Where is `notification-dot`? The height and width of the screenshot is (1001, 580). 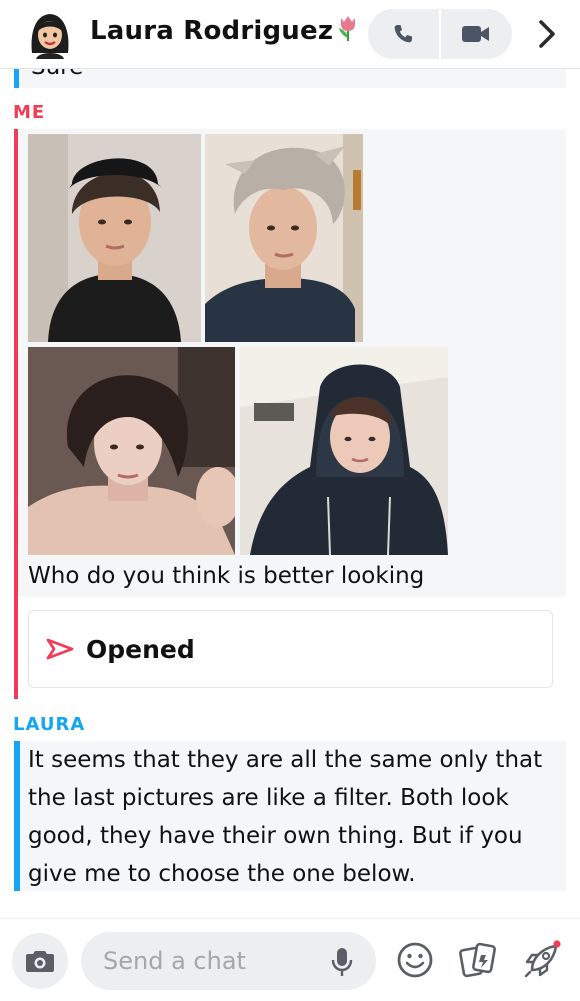 notification-dot is located at coordinates (557, 944).